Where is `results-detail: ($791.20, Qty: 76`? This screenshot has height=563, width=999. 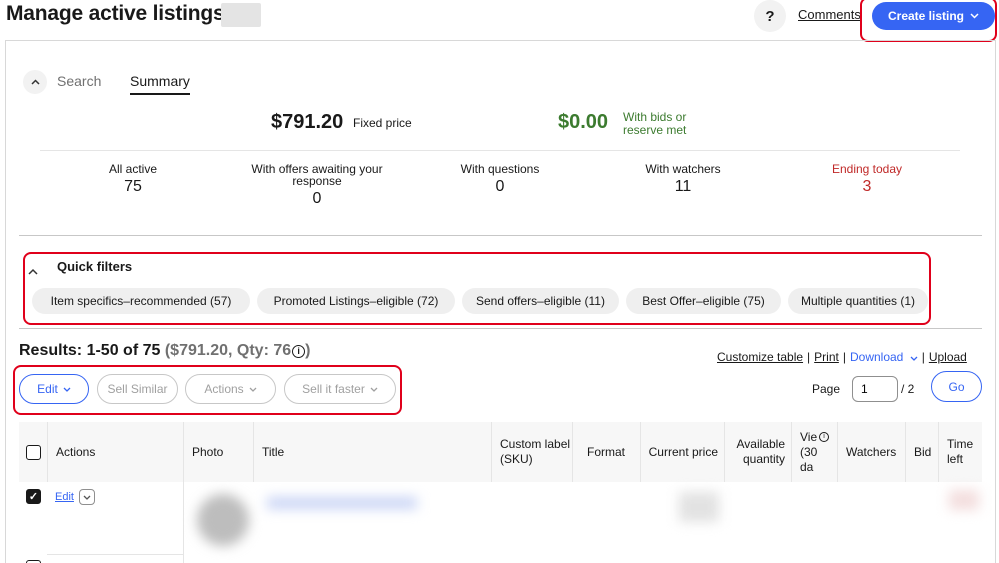
results-detail: ($791.20, Qty: 76 is located at coordinates (228, 350).